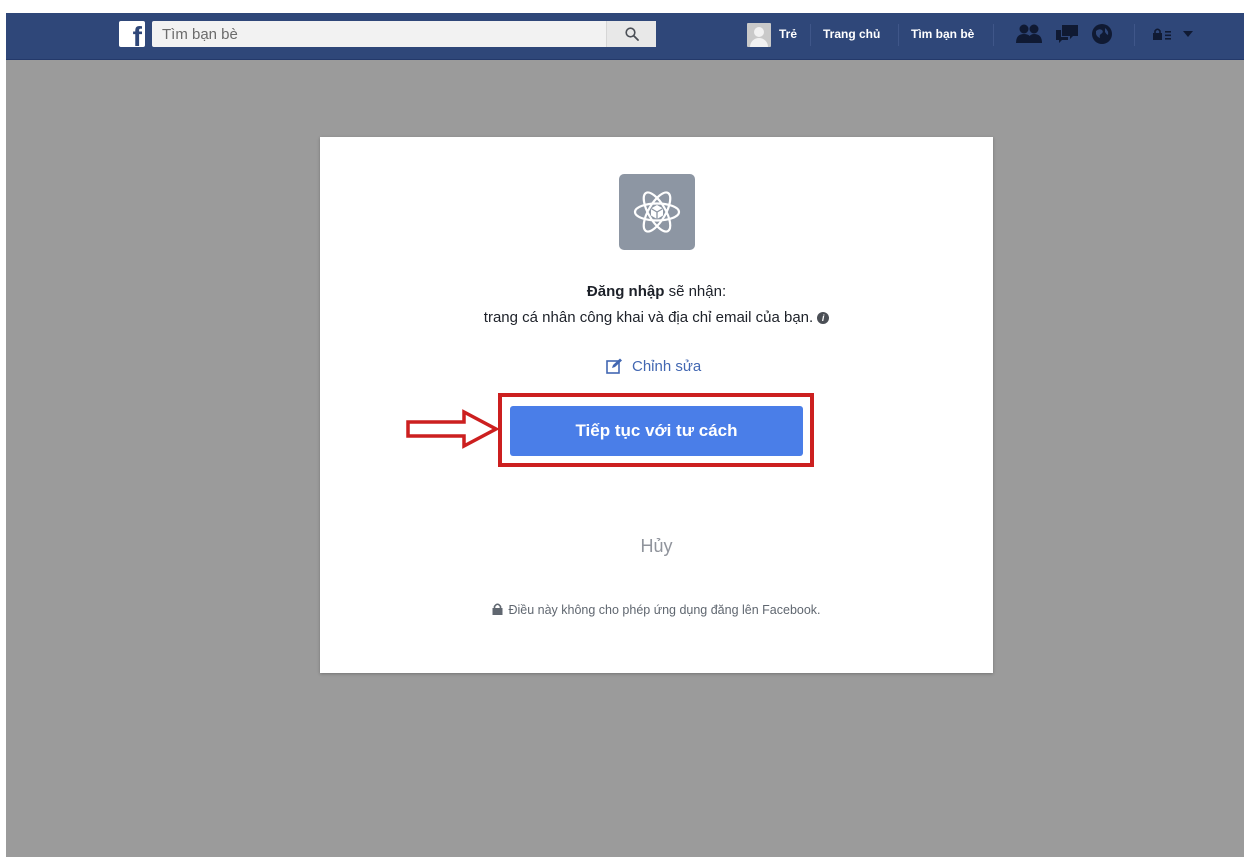 This screenshot has width=1249, height=857. Describe the element at coordinates (497, 609) in the screenshot. I see `lock-icon` at that location.